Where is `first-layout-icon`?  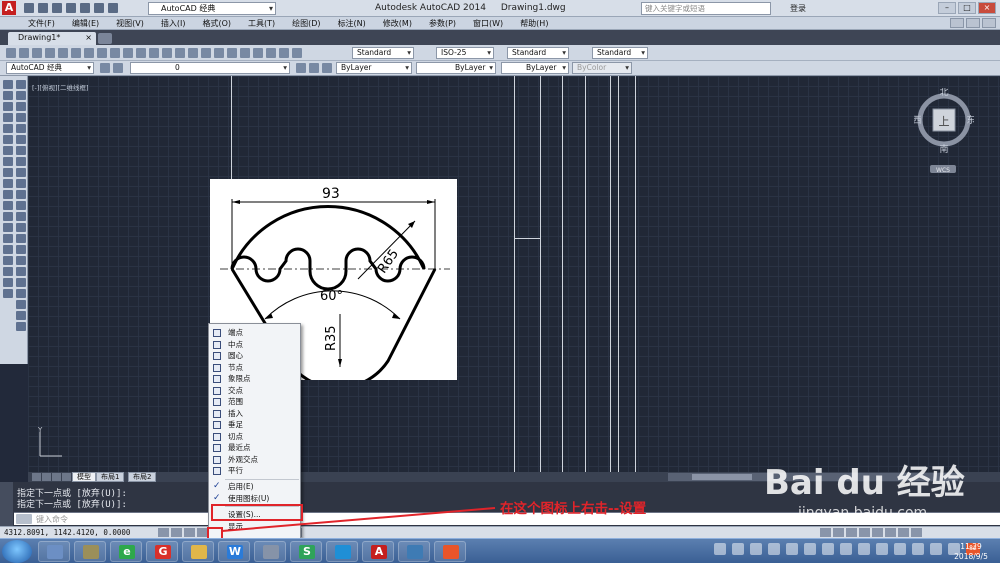 first-layout-icon is located at coordinates (36, 477).